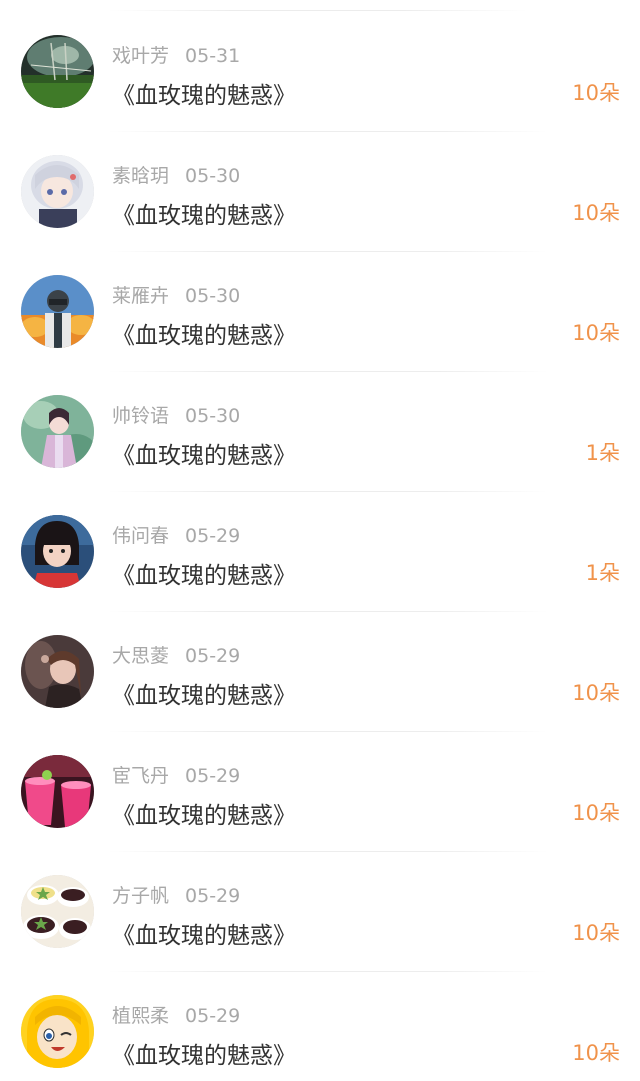 The image size is (640, 1081). What do you see at coordinates (141, 656) in the screenshot?
I see `sender-name: 大思菱` at bounding box center [141, 656].